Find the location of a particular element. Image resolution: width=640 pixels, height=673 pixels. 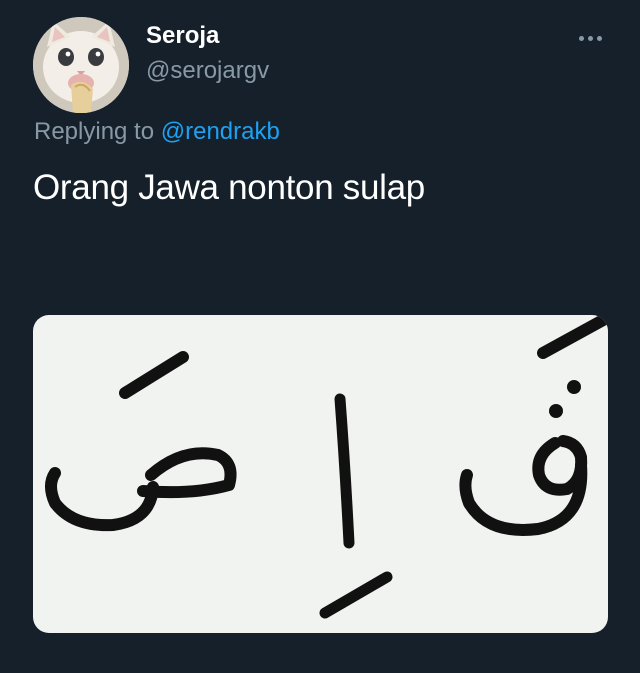

more-horizontal-icon is located at coordinates (581, 38).